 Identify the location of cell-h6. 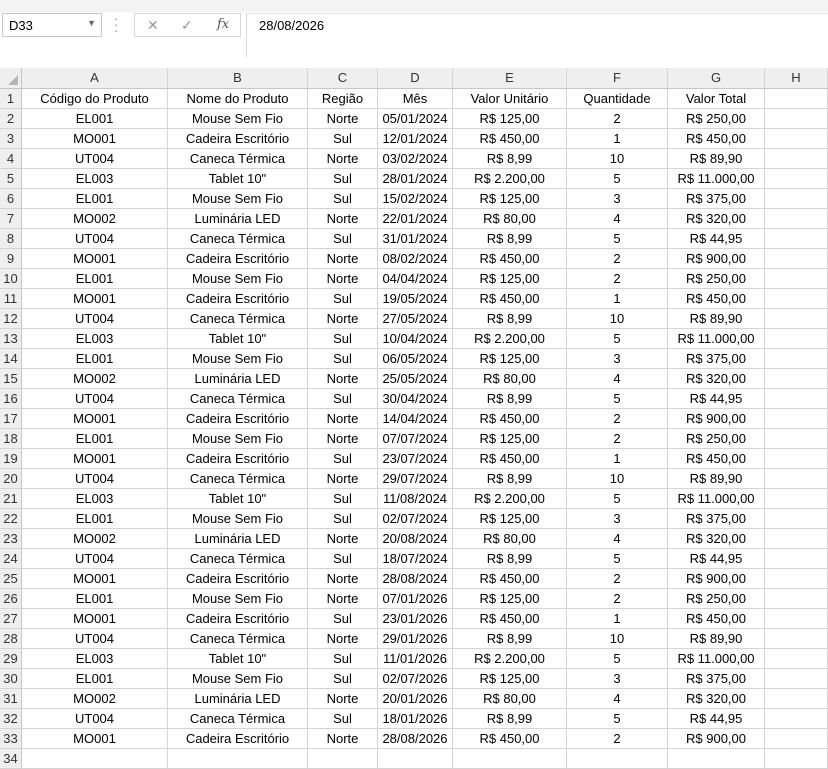
(796, 199).